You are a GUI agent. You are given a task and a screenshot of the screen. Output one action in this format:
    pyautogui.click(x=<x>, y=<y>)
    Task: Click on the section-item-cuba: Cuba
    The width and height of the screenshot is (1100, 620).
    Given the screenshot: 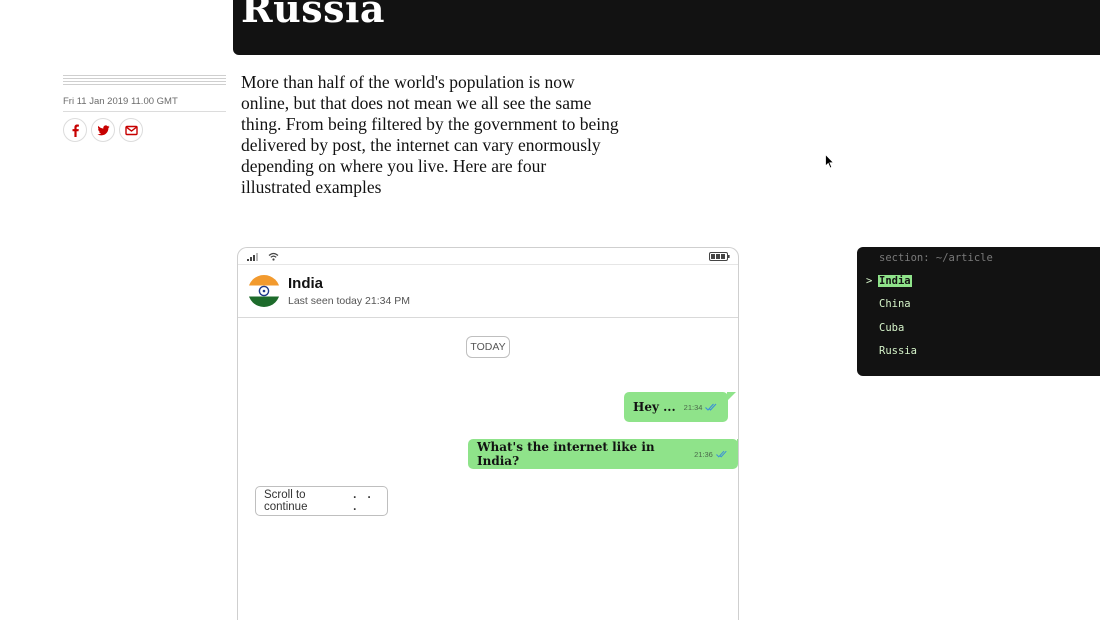 What is the action you would take?
    pyautogui.click(x=891, y=328)
    